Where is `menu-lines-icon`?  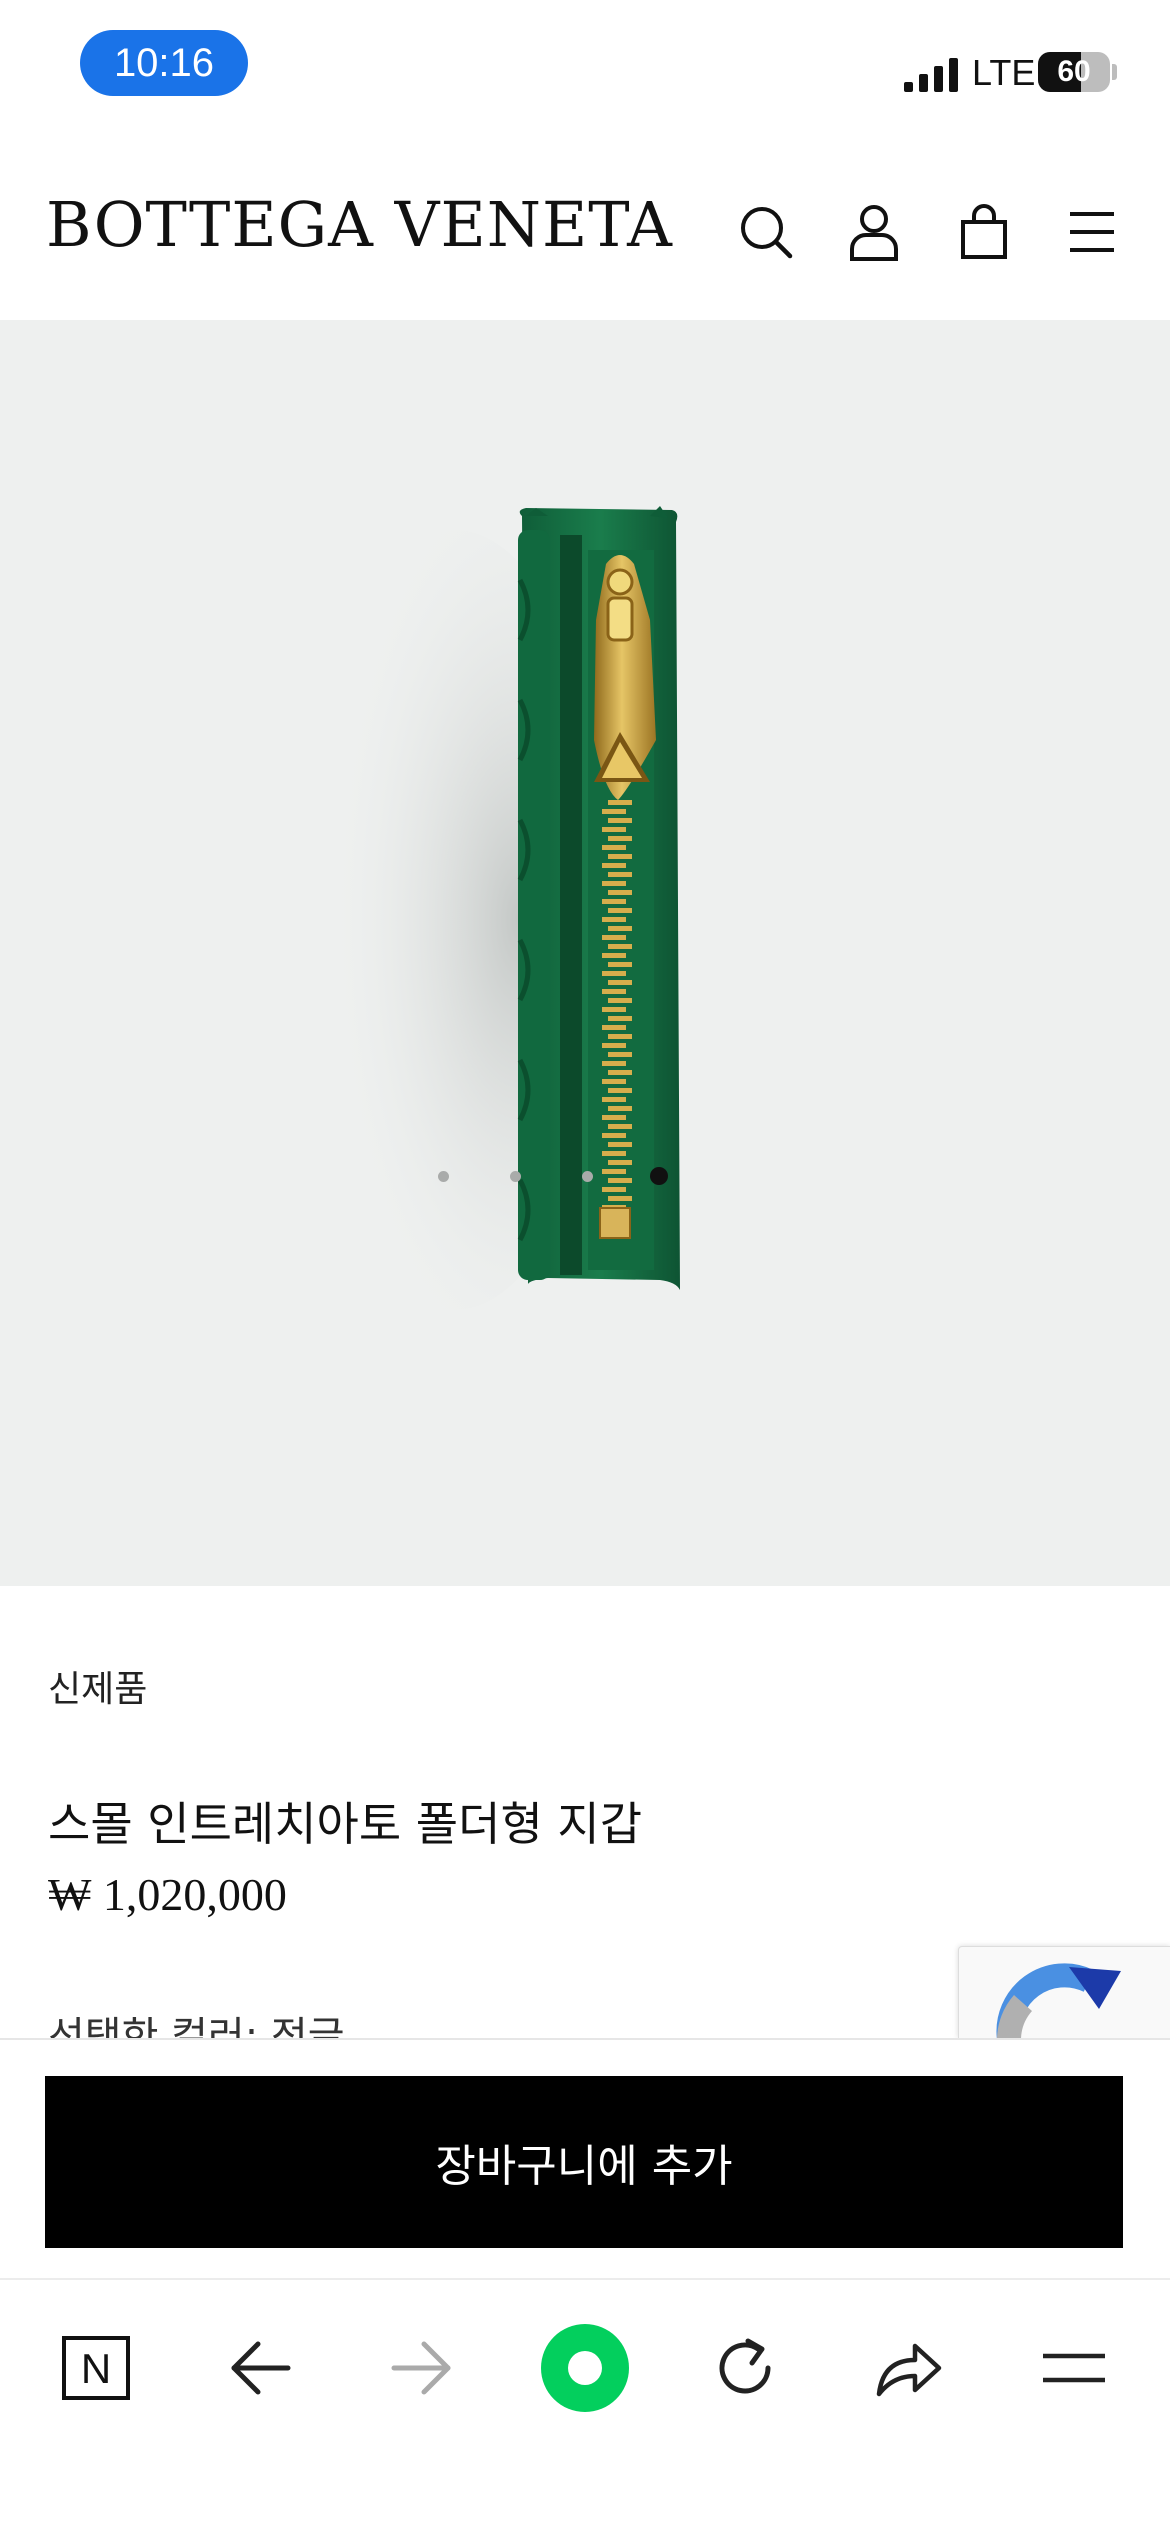
menu-lines-icon is located at coordinates (1074, 2368).